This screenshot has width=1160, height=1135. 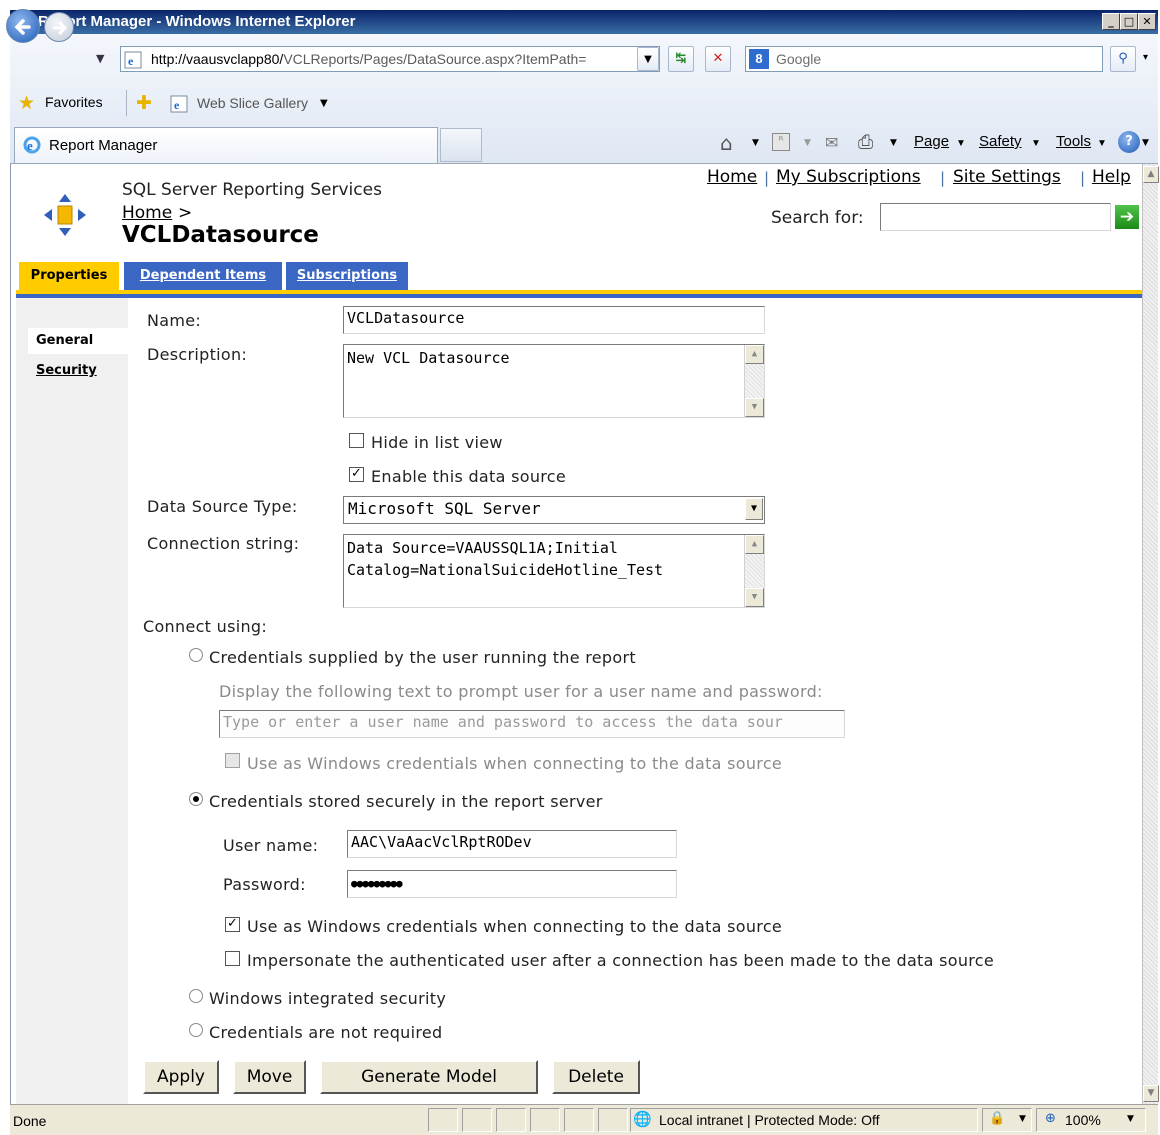 What do you see at coordinates (681, 59) in the screenshot?
I see `refresh-icon: ↹` at bounding box center [681, 59].